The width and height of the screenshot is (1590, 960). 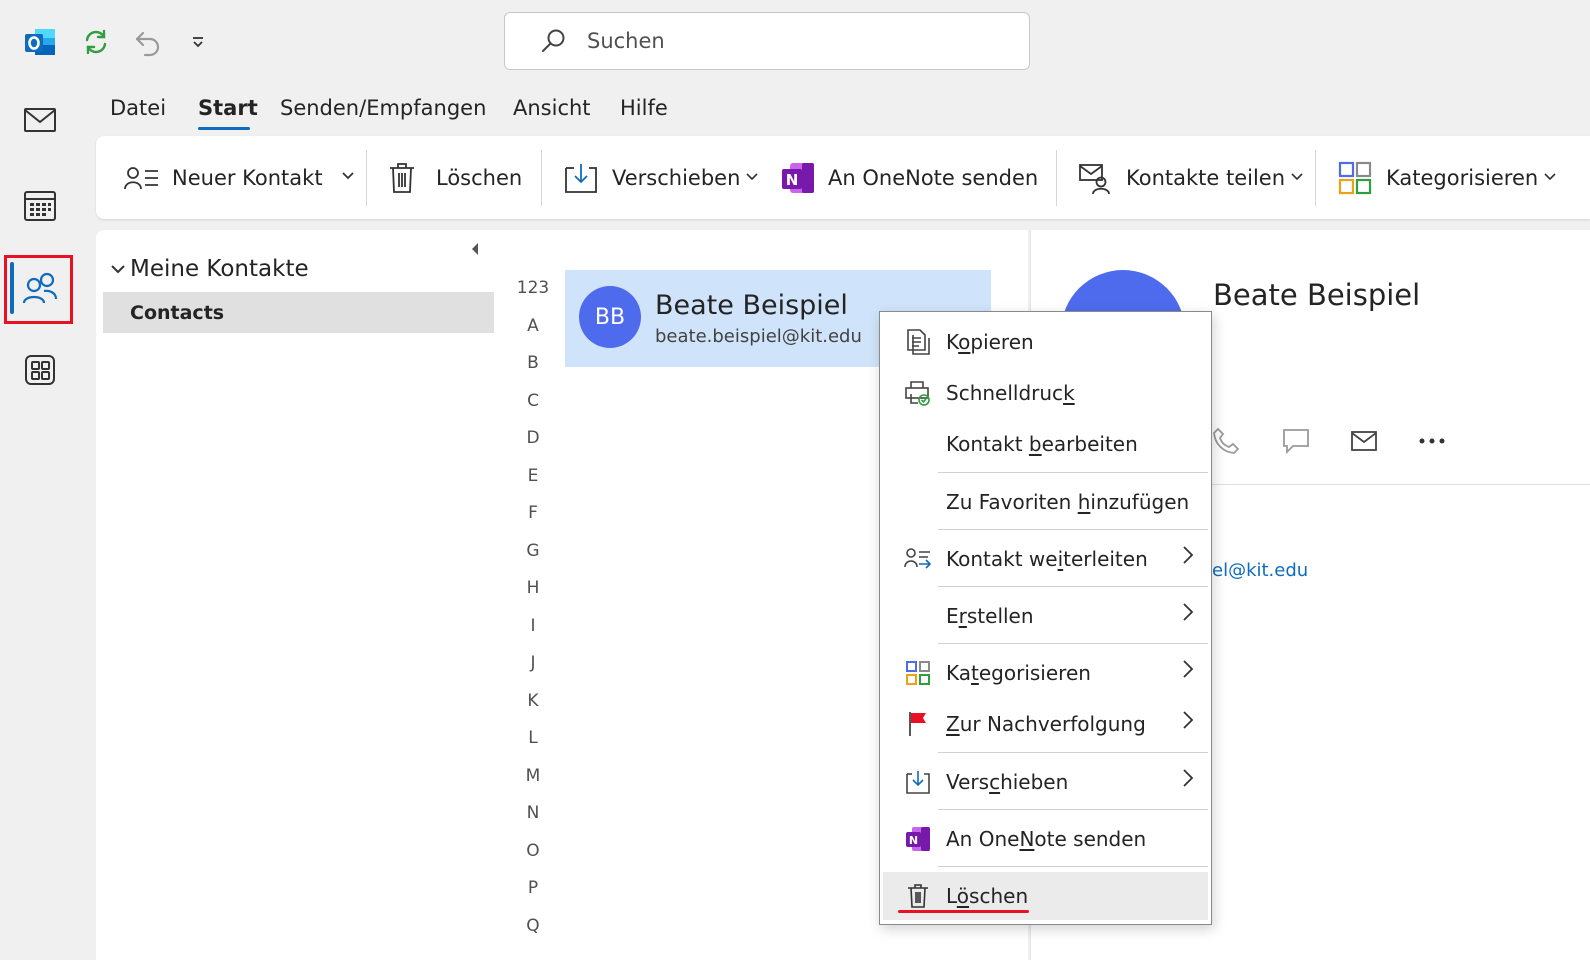 What do you see at coordinates (975, 673) in the screenshot?
I see `menu-accelerator: t` at bounding box center [975, 673].